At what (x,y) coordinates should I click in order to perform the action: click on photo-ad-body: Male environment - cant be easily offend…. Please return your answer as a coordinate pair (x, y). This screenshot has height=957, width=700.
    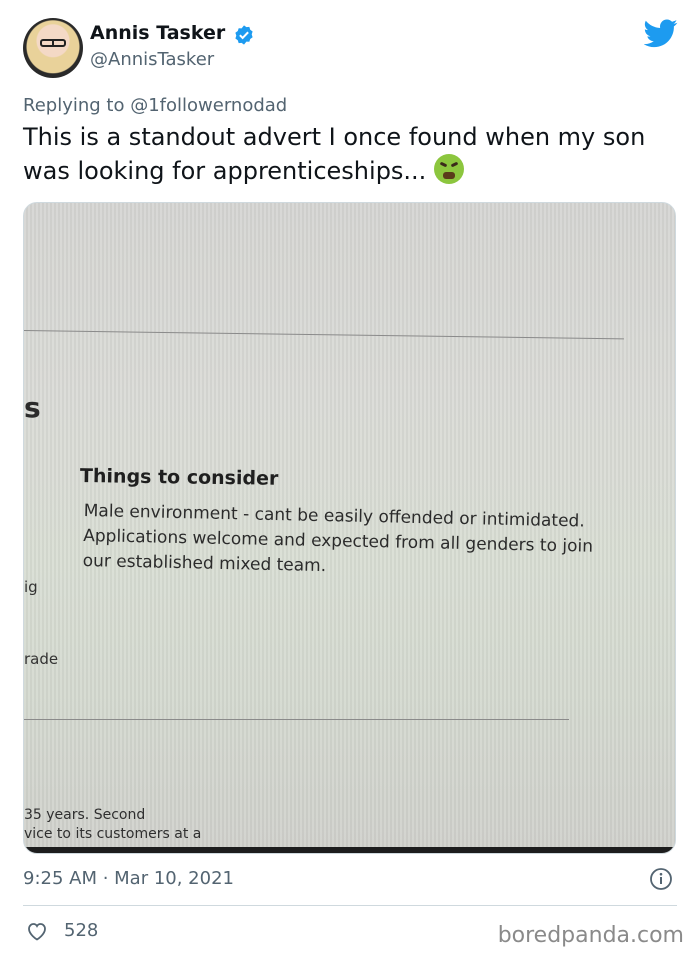
    Looking at the image, I should click on (338, 538).